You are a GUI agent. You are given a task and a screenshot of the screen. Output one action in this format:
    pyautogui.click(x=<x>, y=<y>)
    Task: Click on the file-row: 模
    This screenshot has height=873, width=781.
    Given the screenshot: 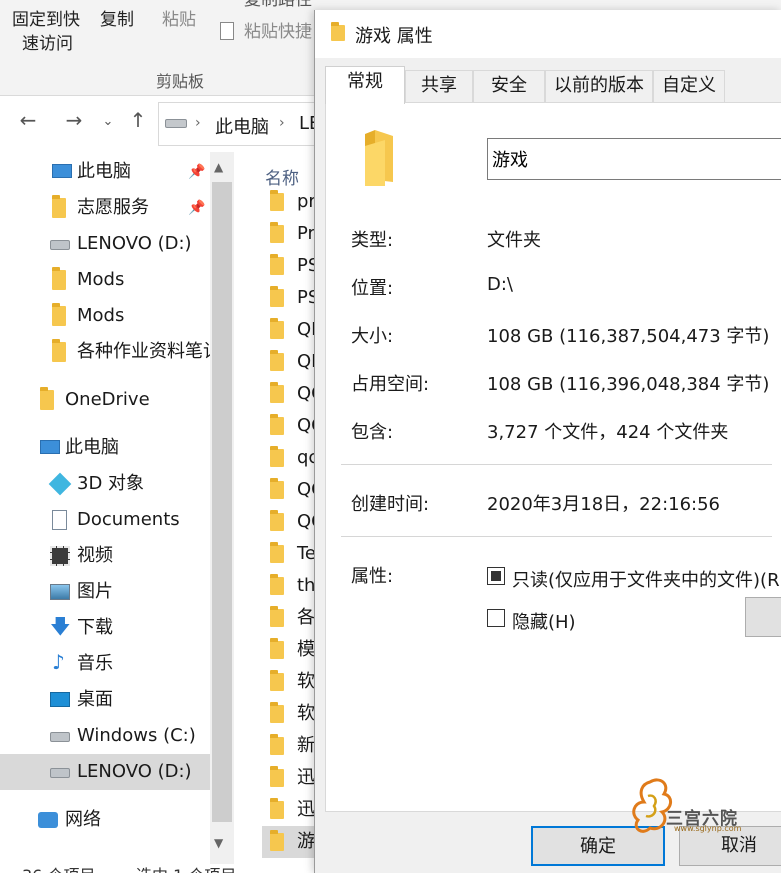 What is the action you would take?
    pyautogui.click(x=292, y=650)
    